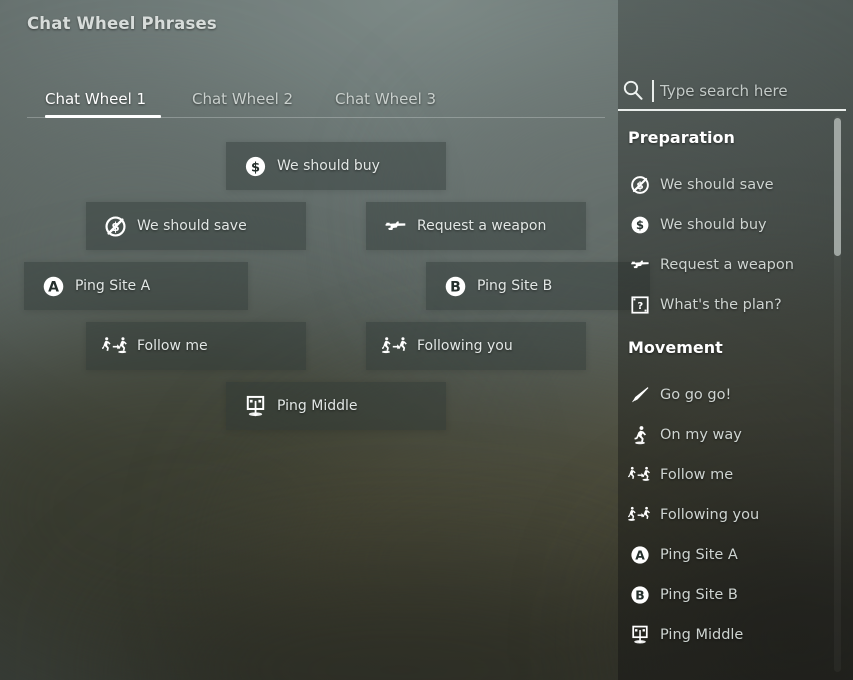 The image size is (853, 680). What do you see at coordinates (696, 395) in the screenshot?
I see `phrase-list-item-label: Go go go!` at bounding box center [696, 395].